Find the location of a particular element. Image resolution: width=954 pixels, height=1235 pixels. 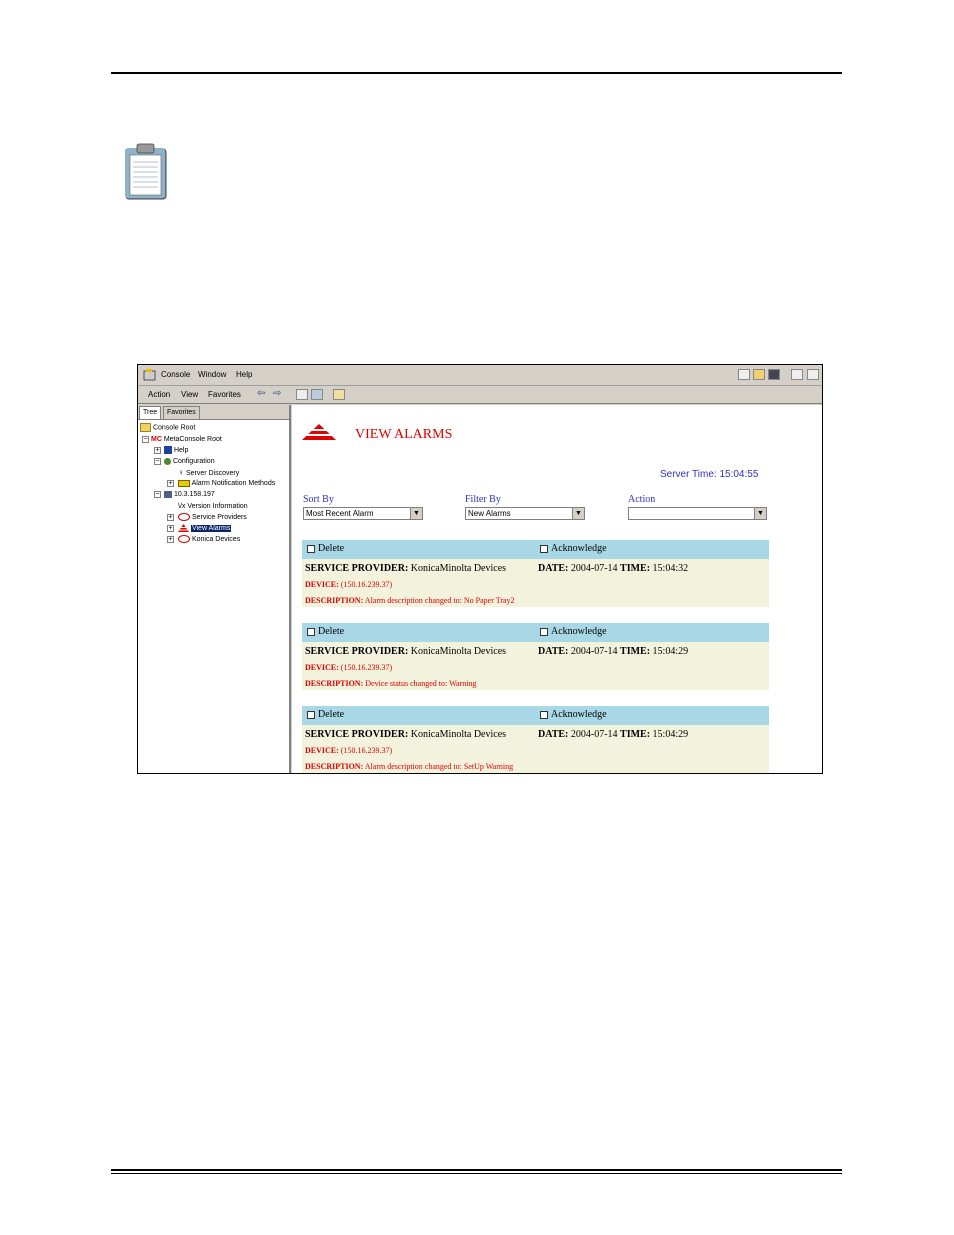

menu-view: View is located at coordinates (189, 394).